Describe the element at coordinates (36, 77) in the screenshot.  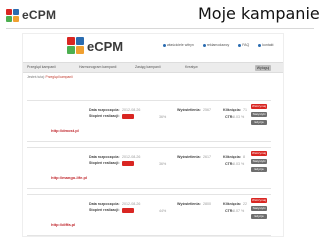
I see `breadcrumb-prefix: Jesteś tutaj:` at that location.